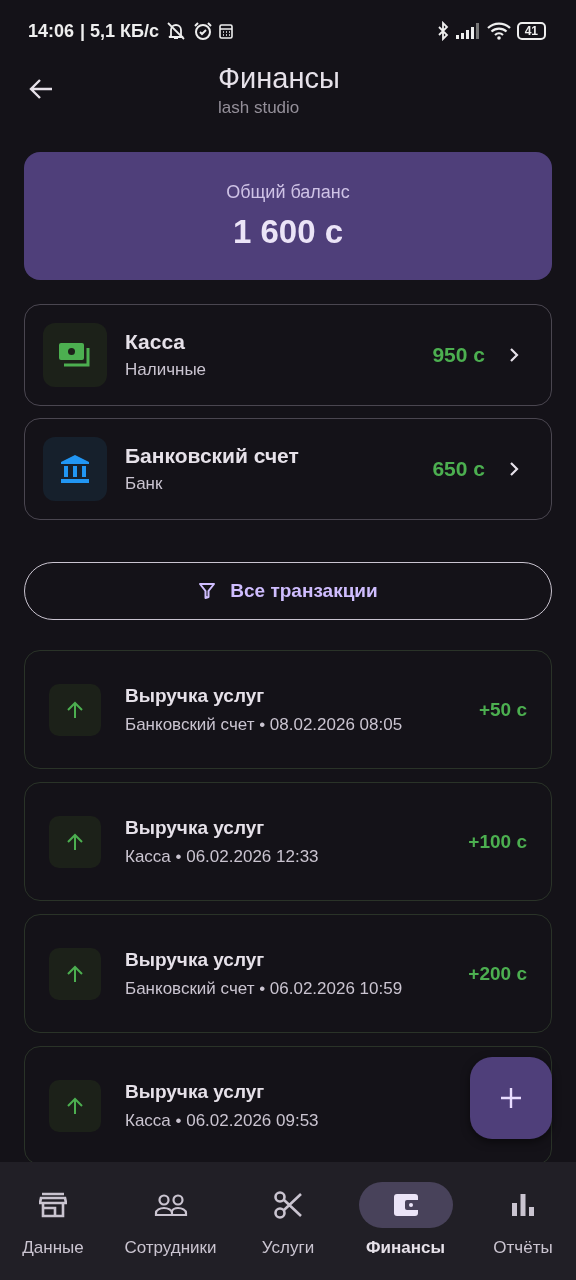  I want to click on nav-tab, so click(405, 1205).